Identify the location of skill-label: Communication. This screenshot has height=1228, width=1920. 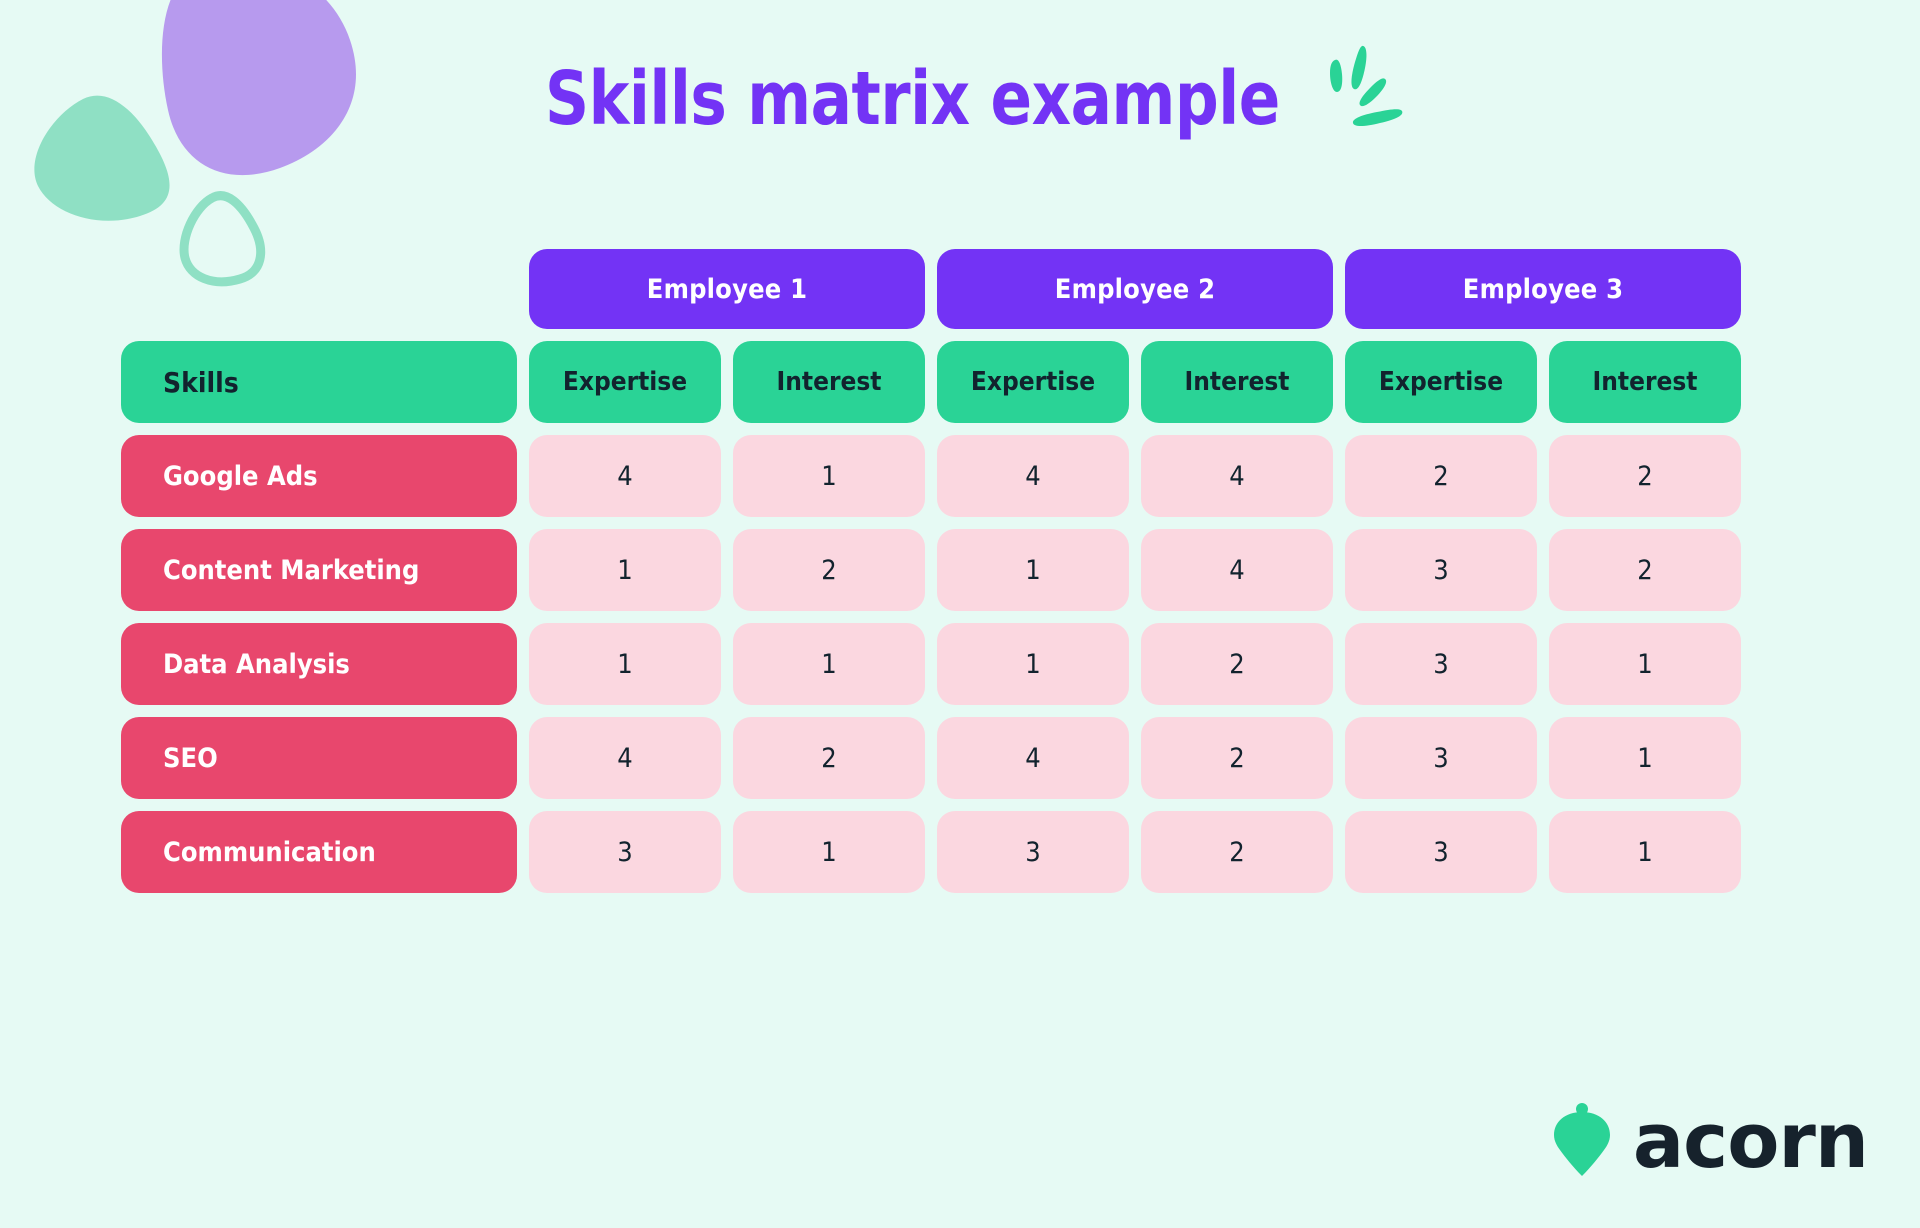
(319, 852).